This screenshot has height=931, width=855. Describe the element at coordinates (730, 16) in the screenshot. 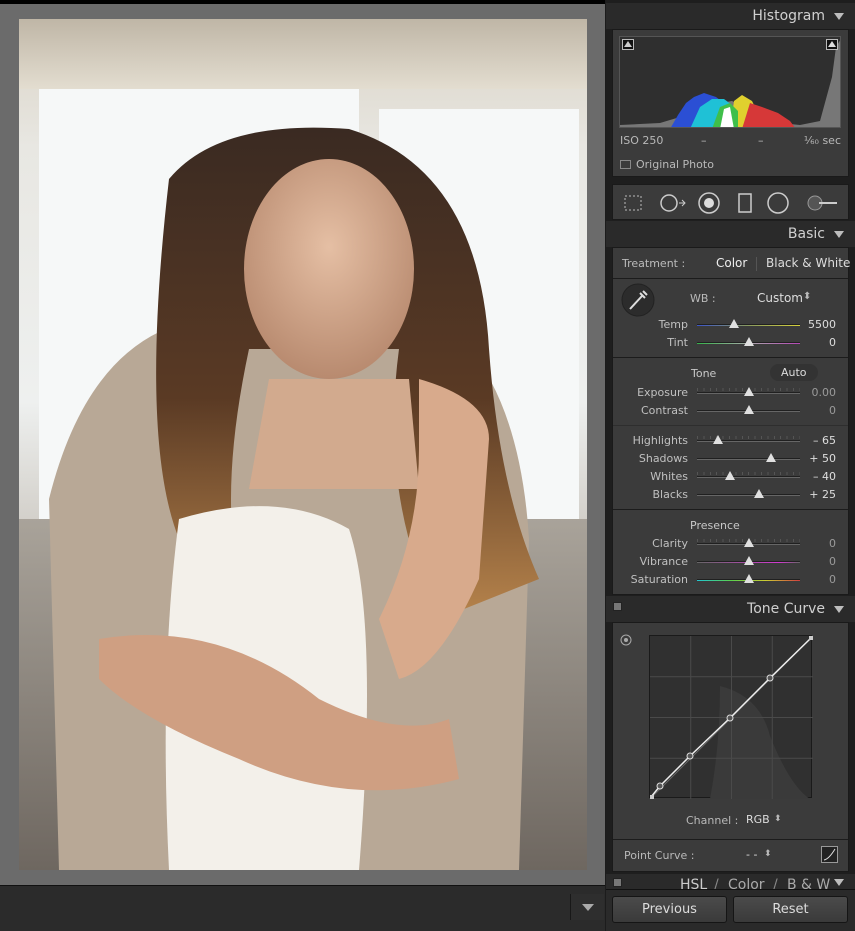

I see `histogram-header: Histogram` at that location.